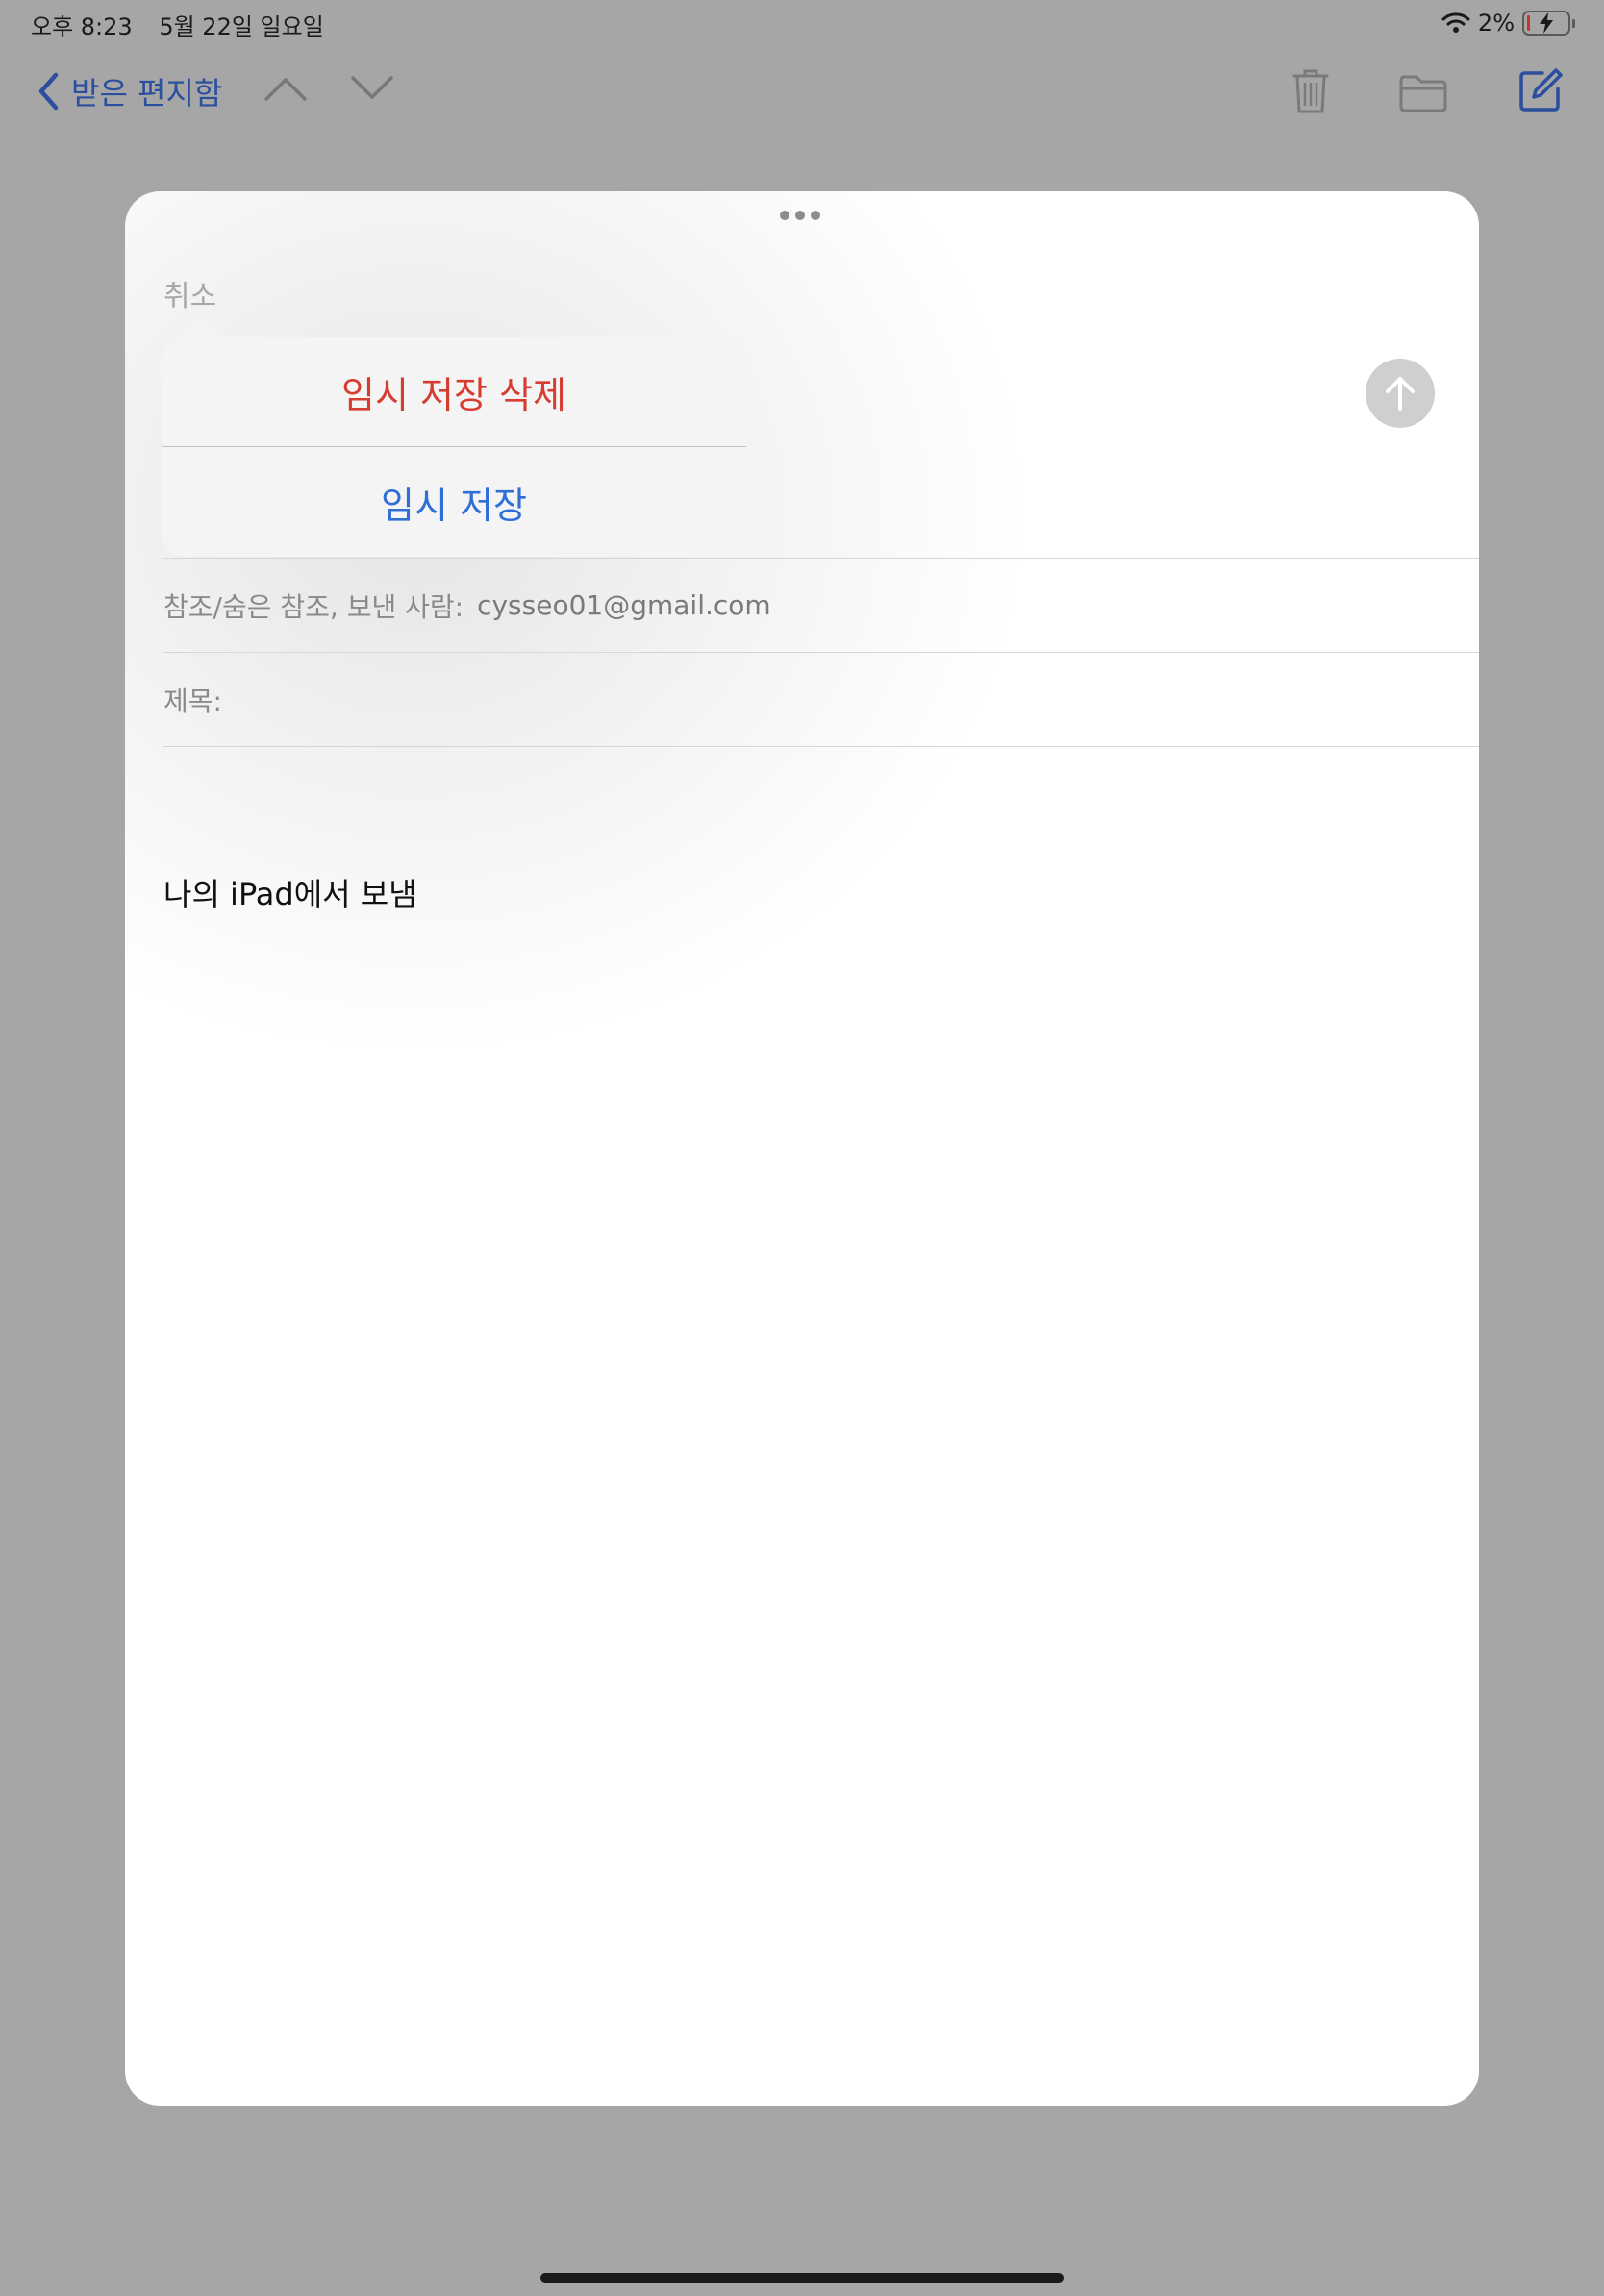 The height and width of the screenshot is (2296, 1604). I want to click on body-signature: 나의 iPad에서 보냄, so click(290, 892).